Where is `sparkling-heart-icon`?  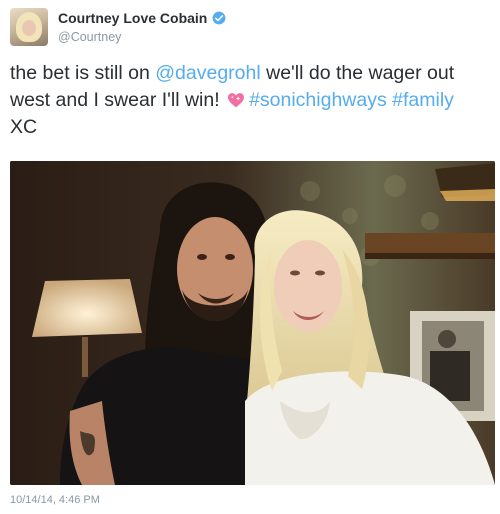 sparkling-heart-icon is located at coordinates (236, 100).